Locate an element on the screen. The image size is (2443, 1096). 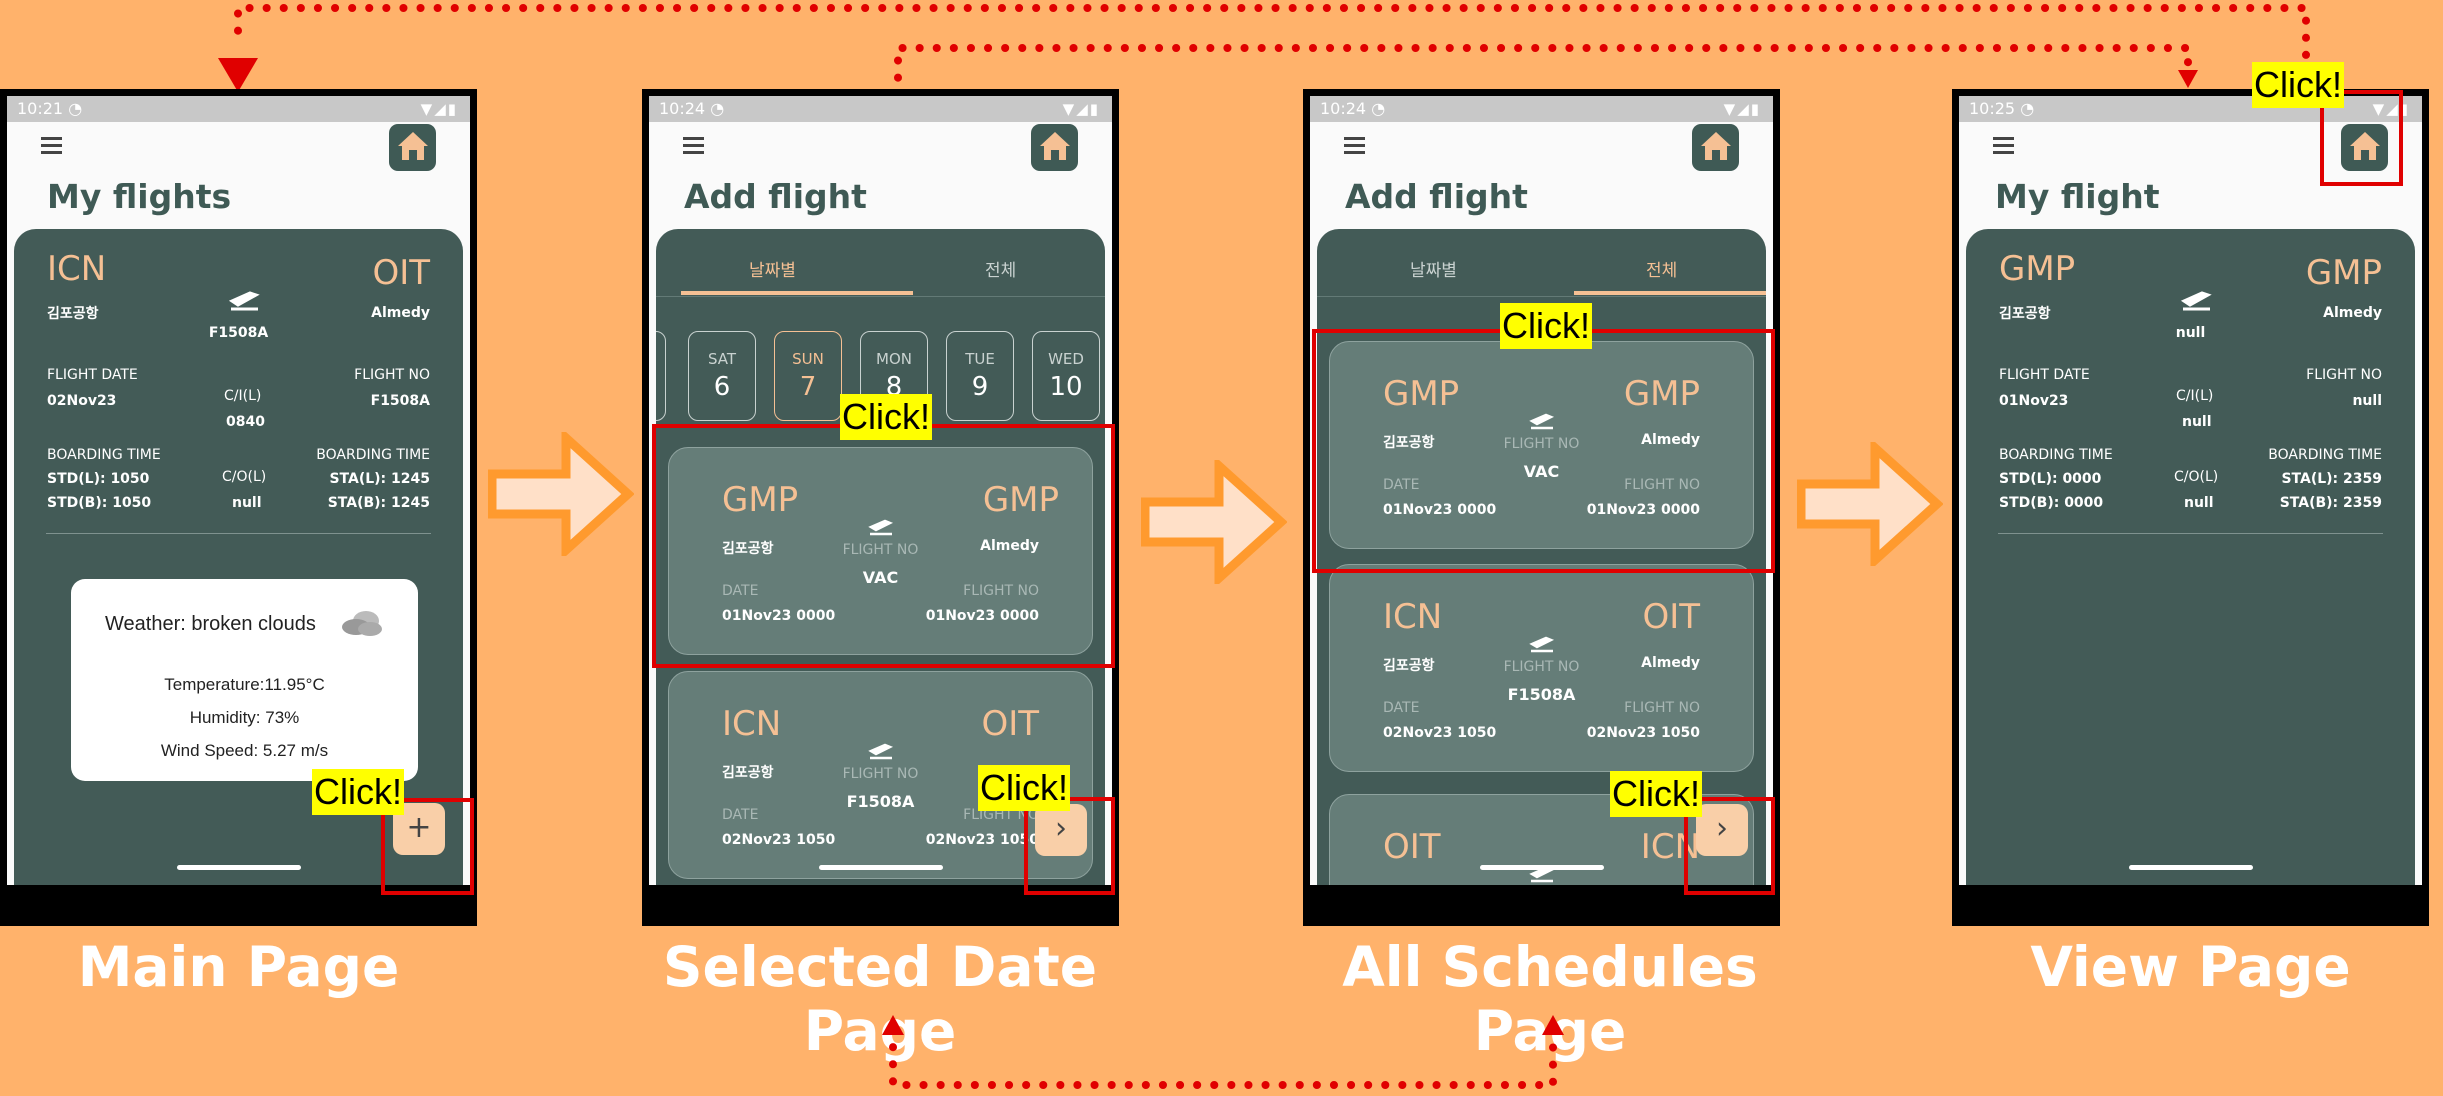
all-arrowhead is located at coordinates (1553, 1025).